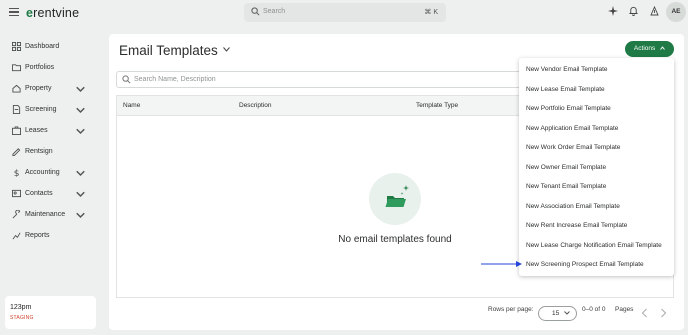 The height and width of the screenshot is (335, 688). What do you see at coordinates (168, 50) in the screenshot?
I see `page-title: Email Templates` at bounding box center [168, 50].